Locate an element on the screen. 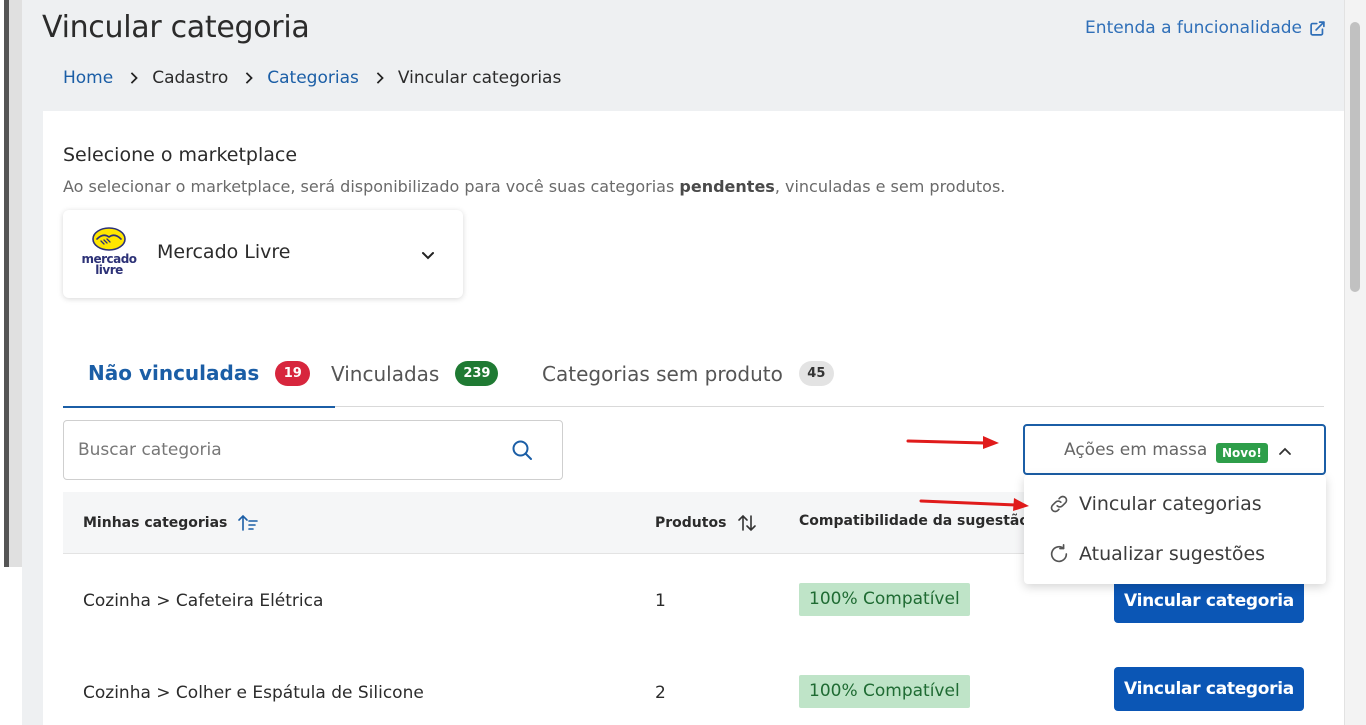  count-badge: 239 is located at coordinates (477, 373).